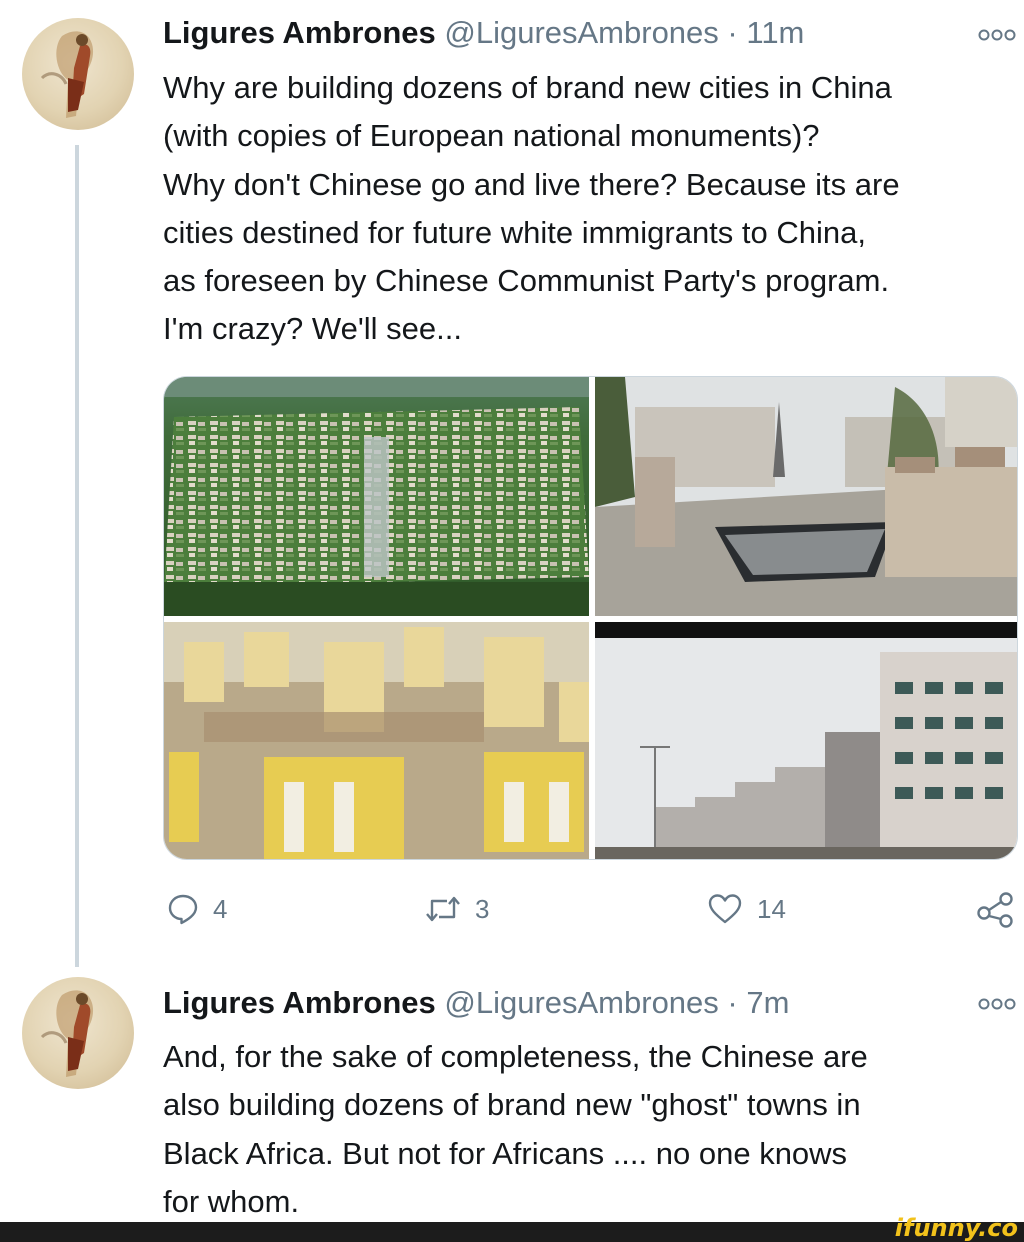  I want to click on heart-icon, so click(725, 909).